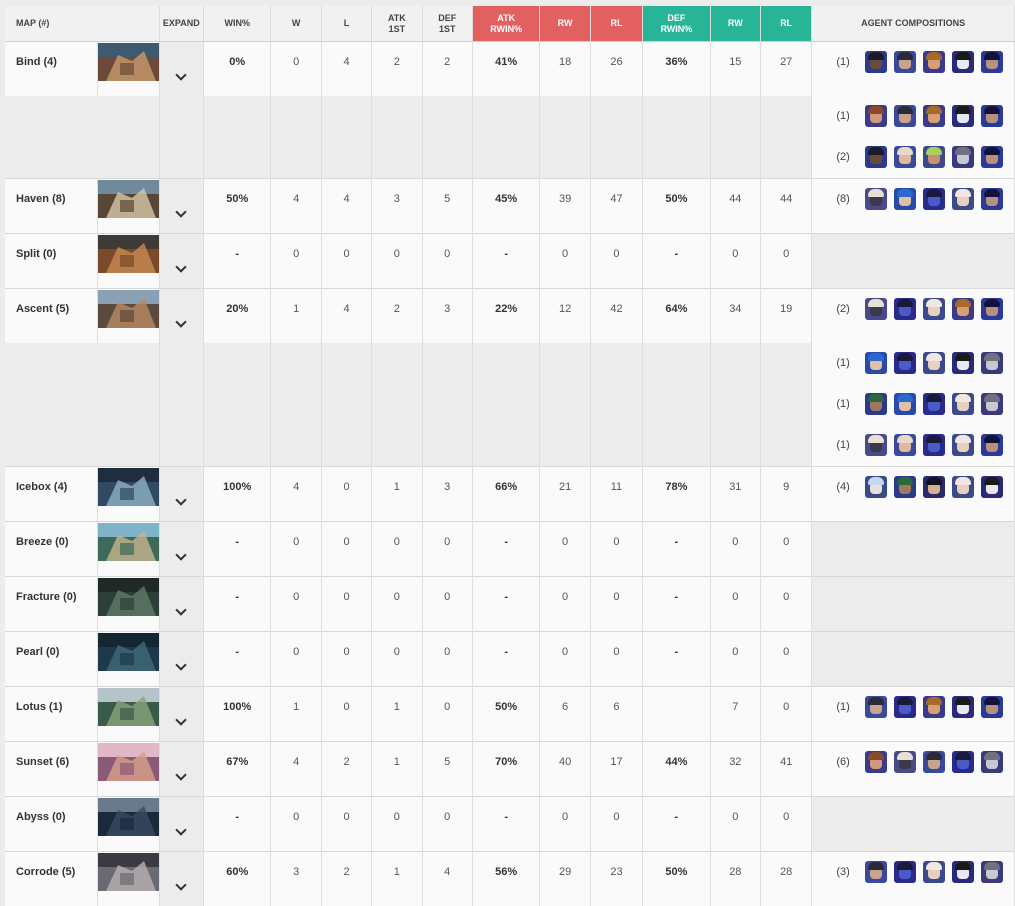  I want to click on map-row: Ascent (5)20%142322%124264%3419(2), so click(510, 316).